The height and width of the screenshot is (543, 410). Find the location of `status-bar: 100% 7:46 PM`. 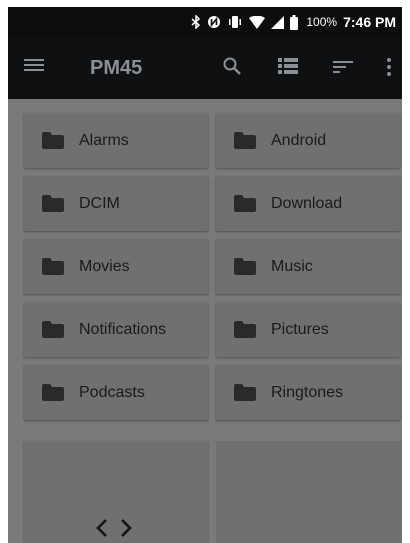

status-bar: 100% 7:46 PM is located at coordinates (205, 22).